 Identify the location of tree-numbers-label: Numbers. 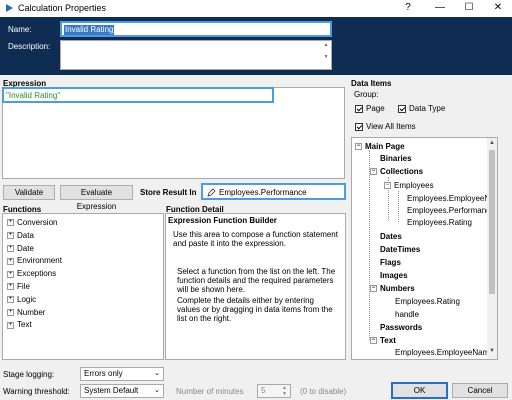
(397, 288).